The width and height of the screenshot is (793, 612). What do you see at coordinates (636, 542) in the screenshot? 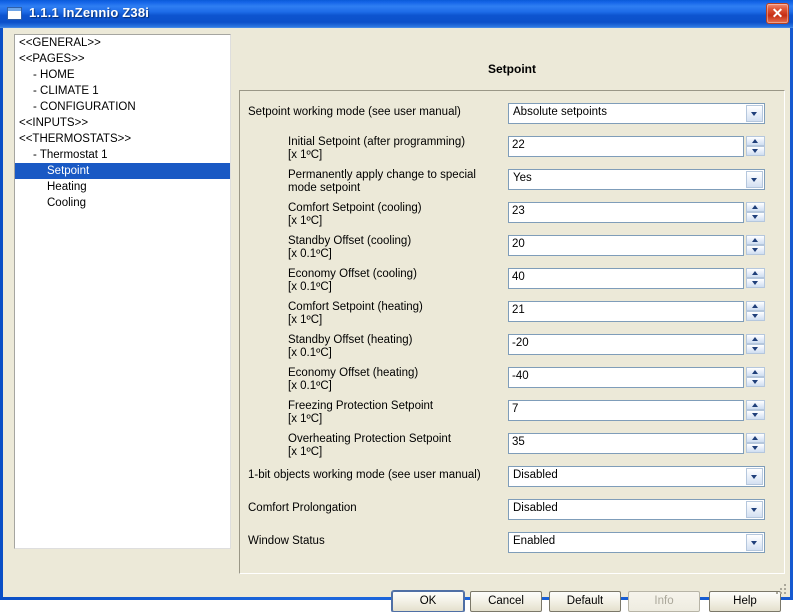
I see `dropdown-select: Enabled` at bounding box center [636, 542].